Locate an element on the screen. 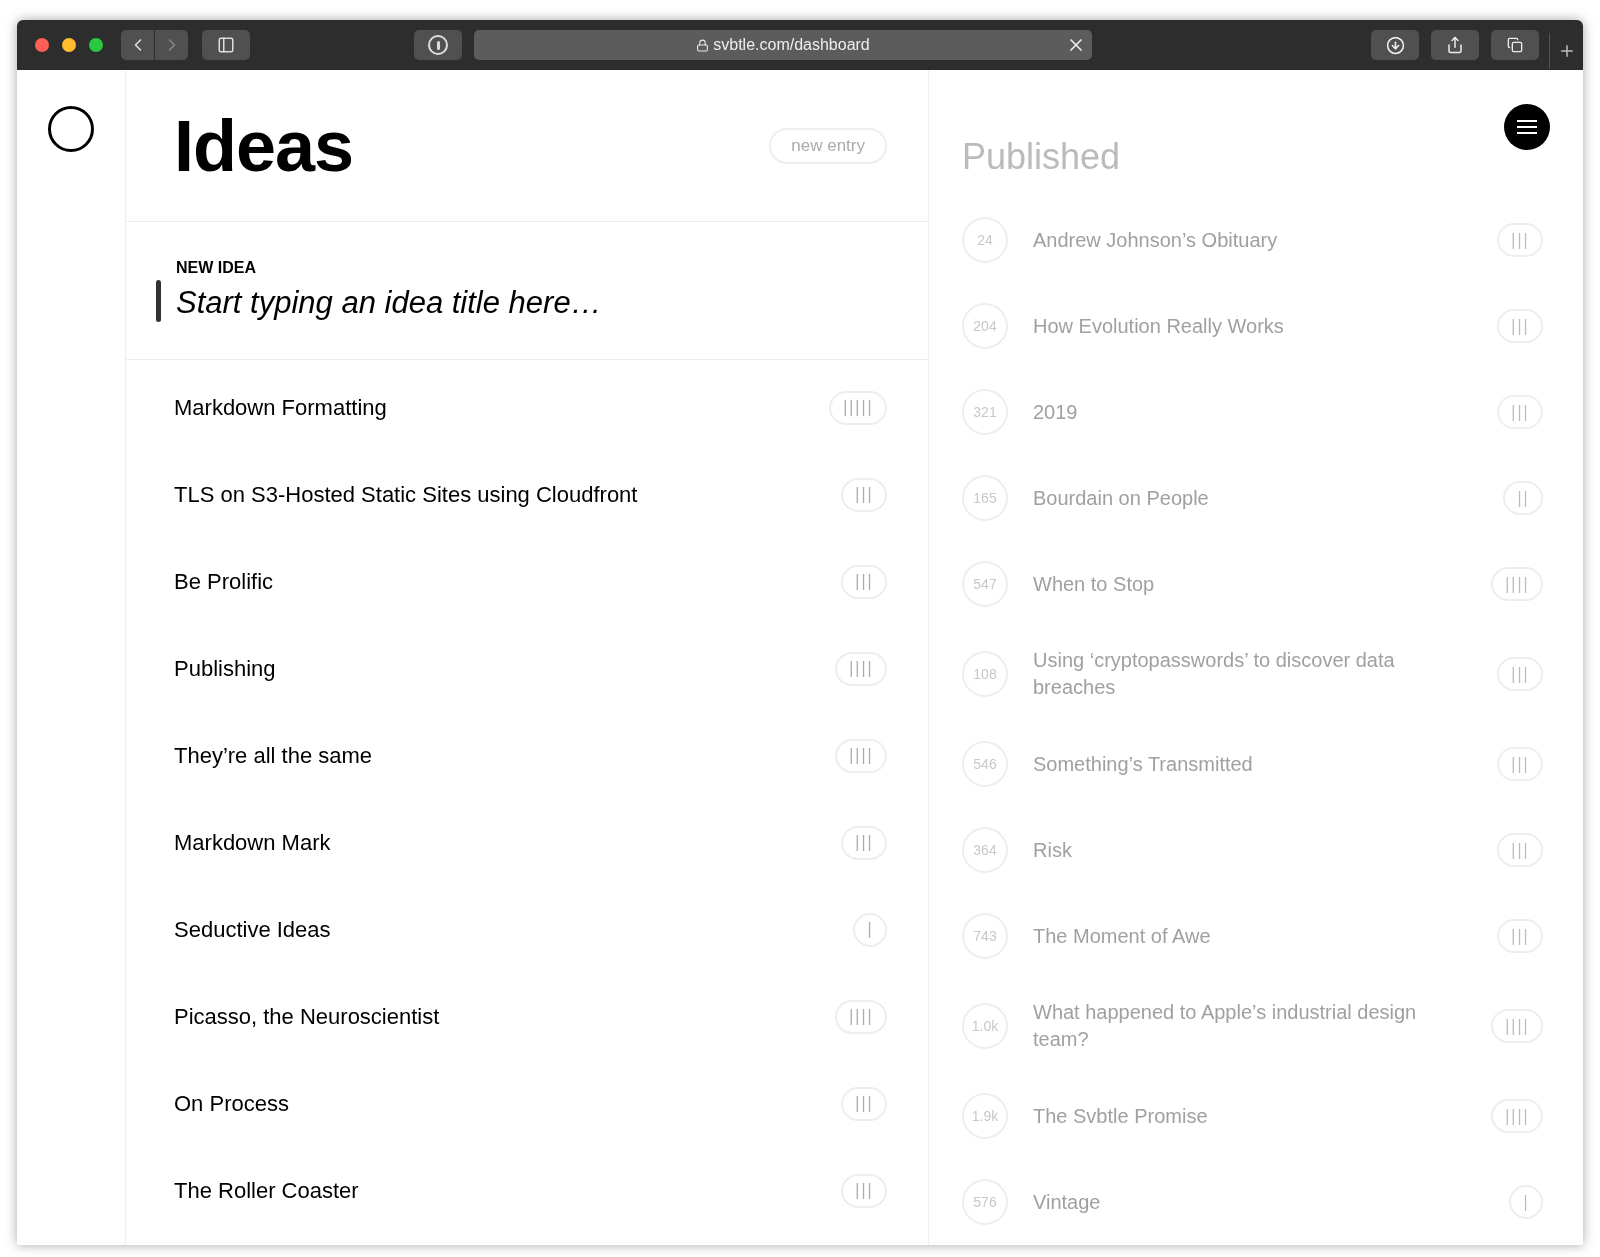 This screenshot has width=1600, height=1257. post-title: Bourdain on People is located at coordinates (1255, 498).